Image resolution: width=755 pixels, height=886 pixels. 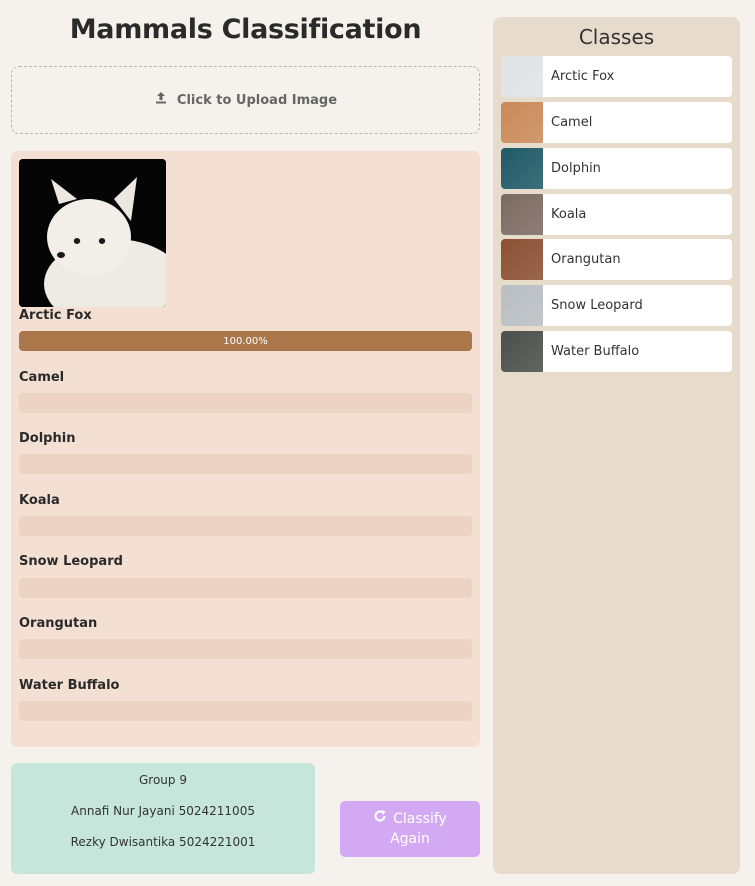 What do you see at coordinates (616, 37) in the screenshot?
I see `sidebar-title: Classes` at bounding box center [616, 37].